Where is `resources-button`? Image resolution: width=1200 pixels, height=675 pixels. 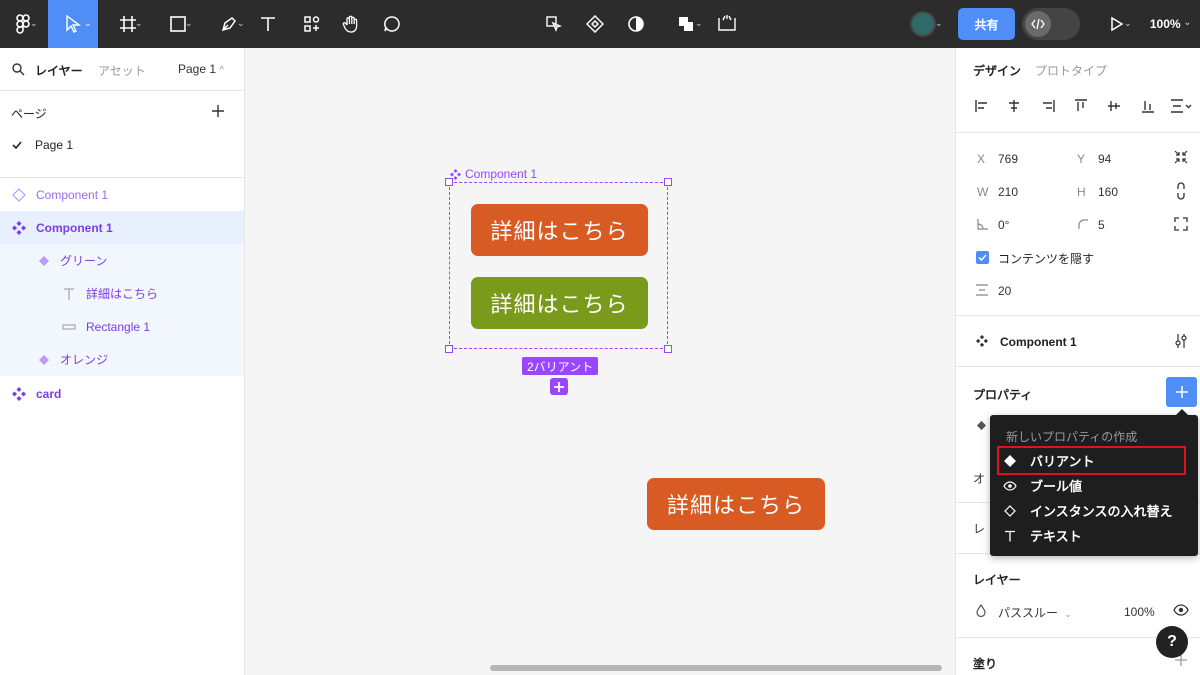 resources-button is located at coordinates (312, 24).